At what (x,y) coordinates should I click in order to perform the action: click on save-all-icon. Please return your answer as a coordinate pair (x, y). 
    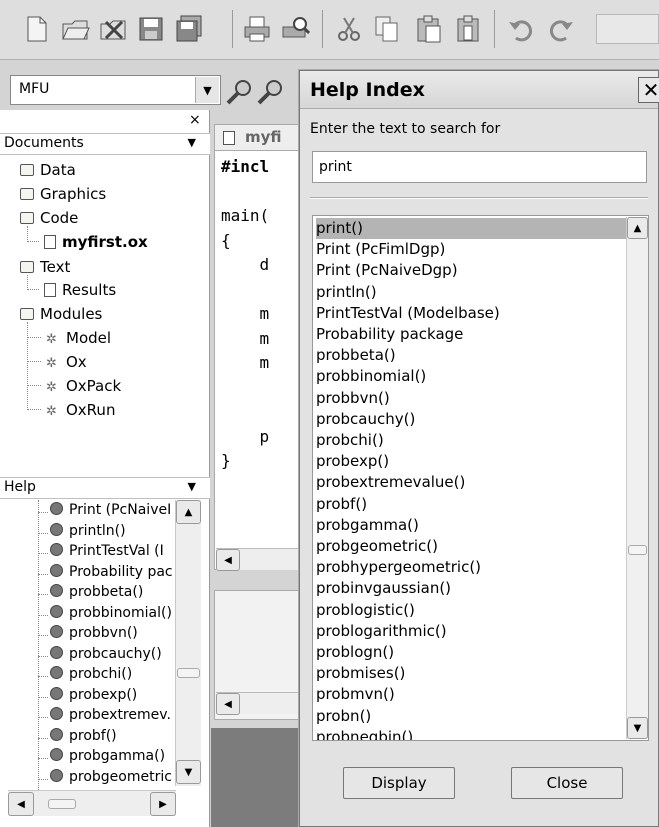
    Looking at the image, I should click on (189, 29).